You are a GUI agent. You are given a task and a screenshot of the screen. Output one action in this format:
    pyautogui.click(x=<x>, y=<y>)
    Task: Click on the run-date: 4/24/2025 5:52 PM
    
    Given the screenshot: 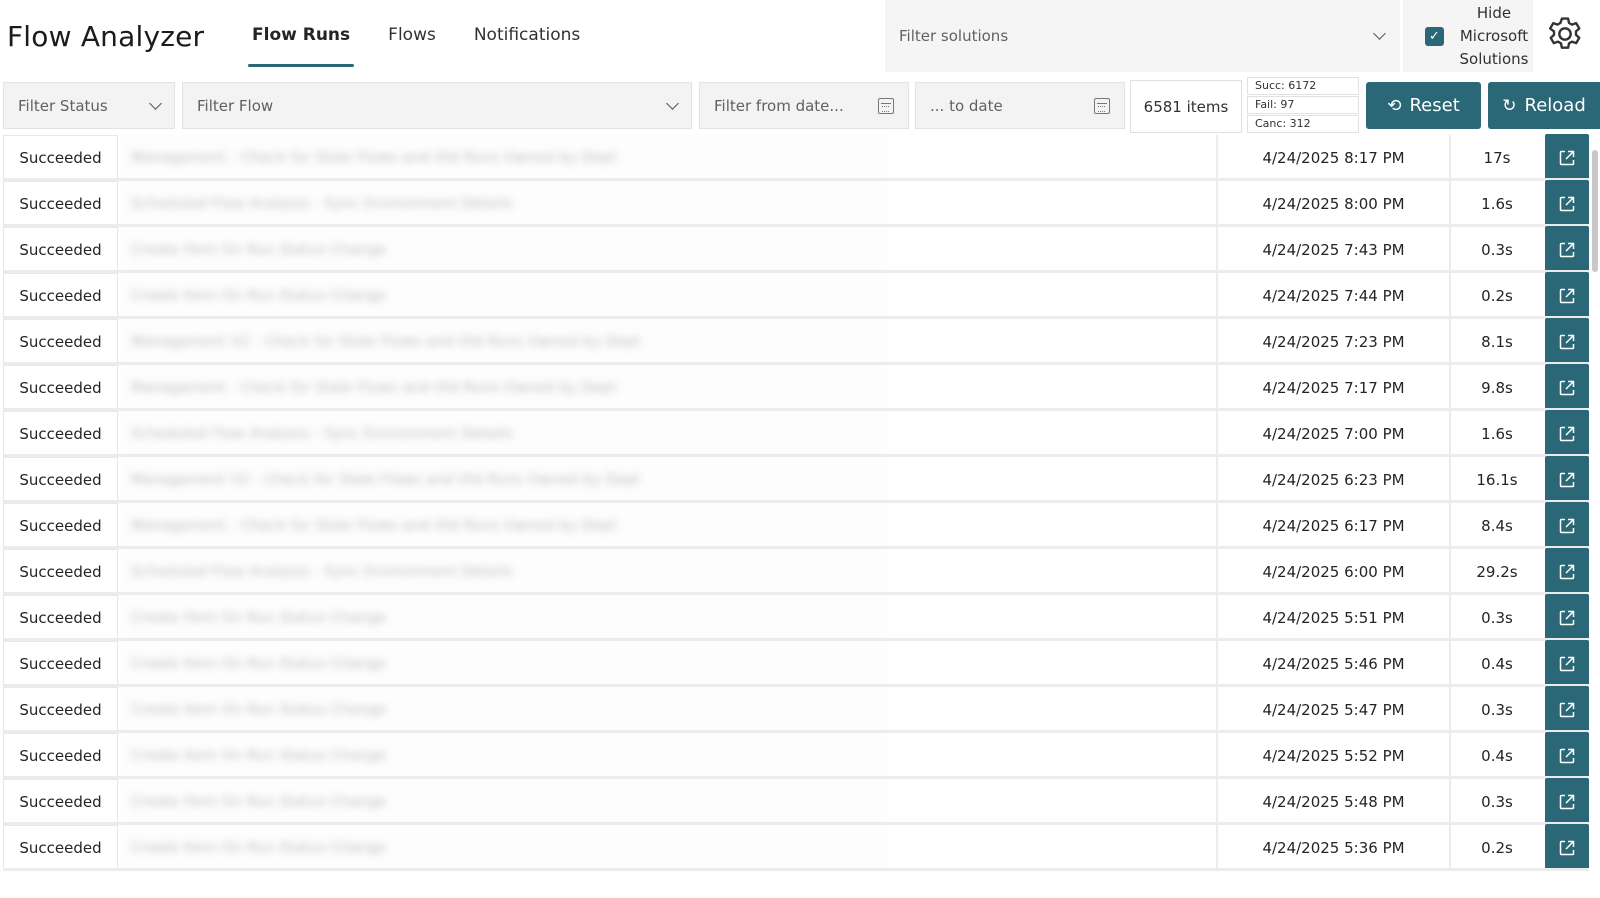 What is the action you would take?
    pyautogui.click(x=1333, y=755)
    